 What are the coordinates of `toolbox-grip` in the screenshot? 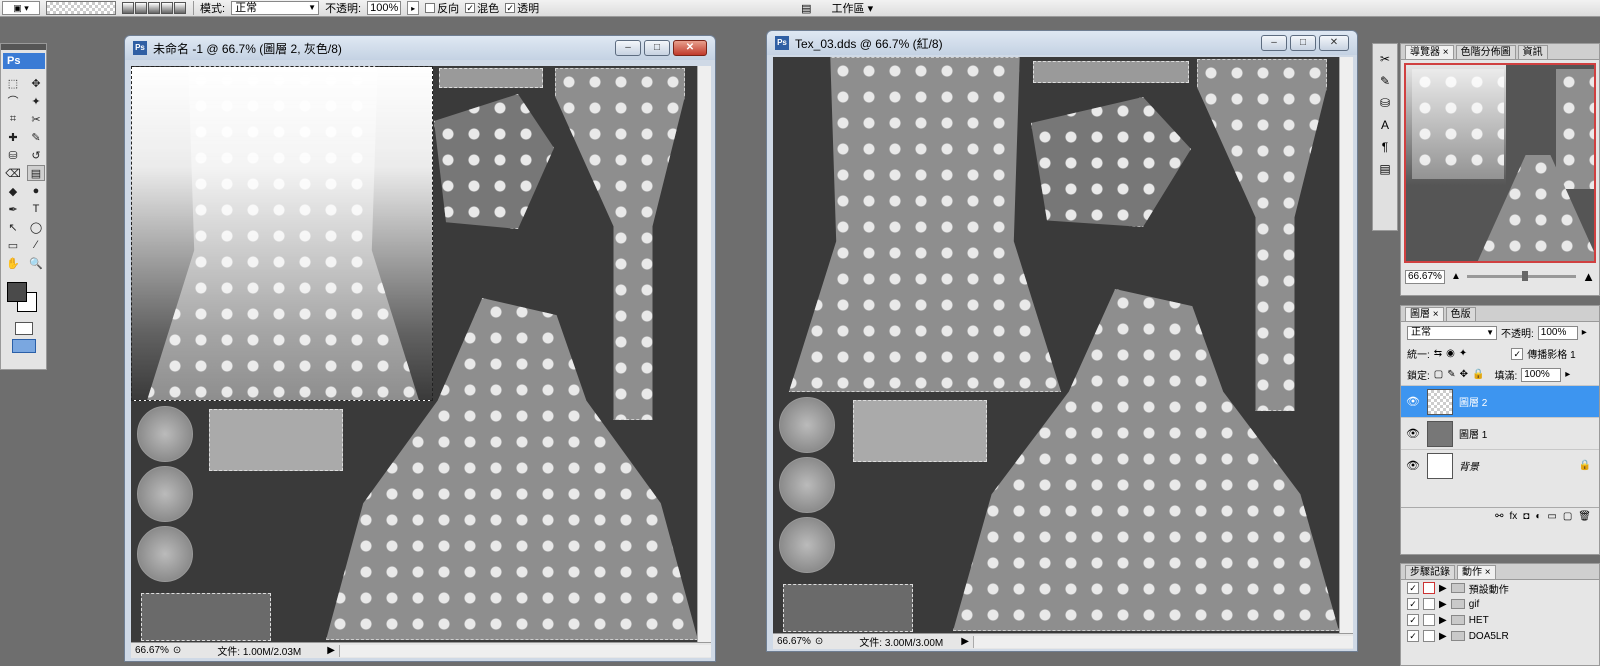 It's located at (23, 47).